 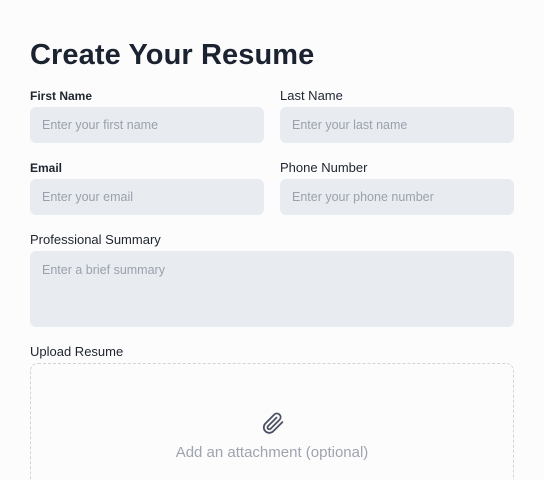 I want to click on first-name-input, so click(x=147, y=125).